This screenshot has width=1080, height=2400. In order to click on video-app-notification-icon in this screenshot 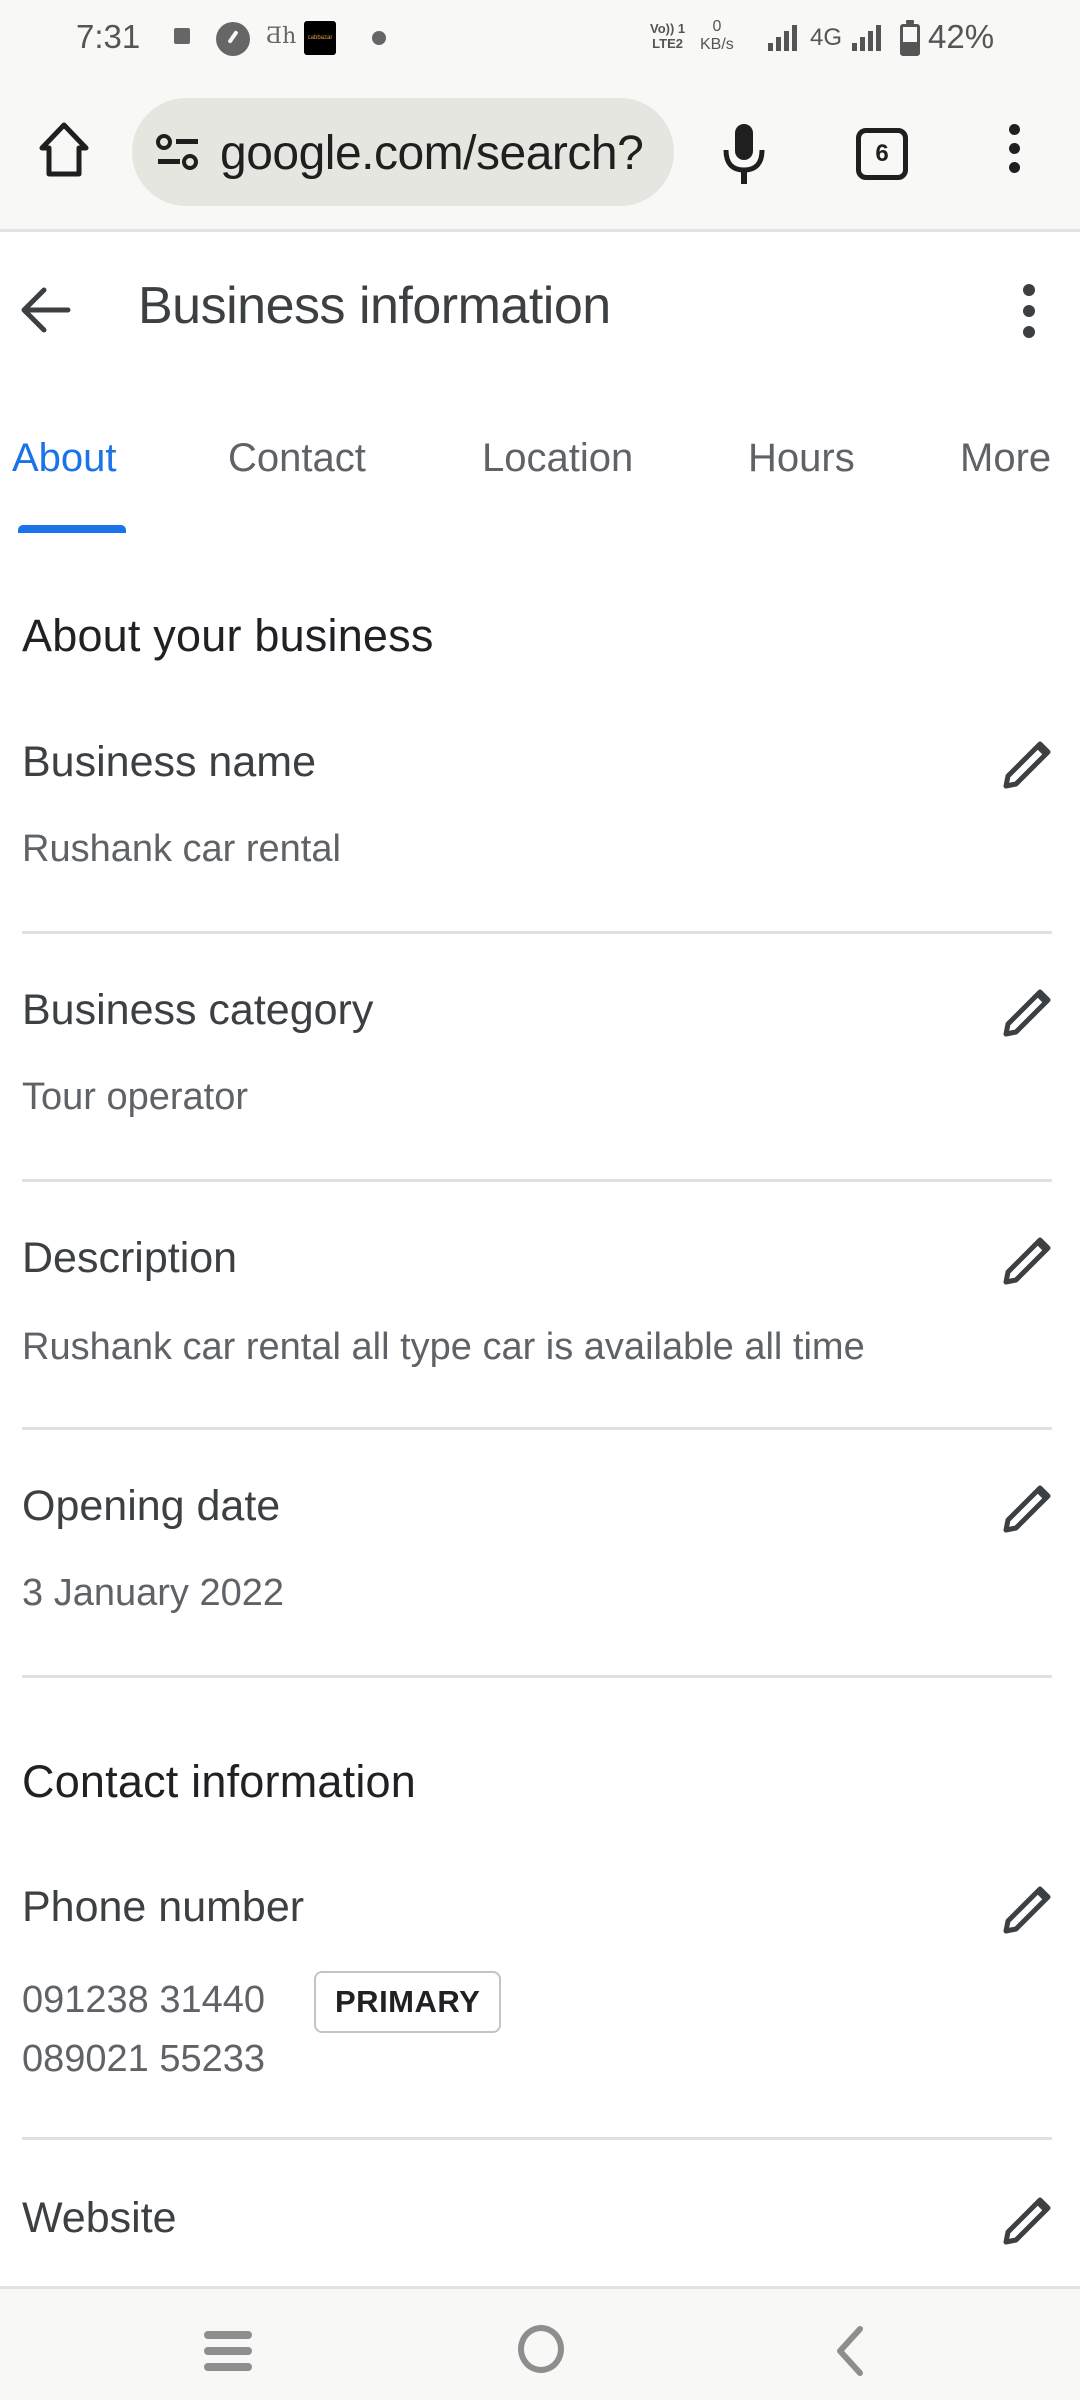, I will do `click(182, 36)`.